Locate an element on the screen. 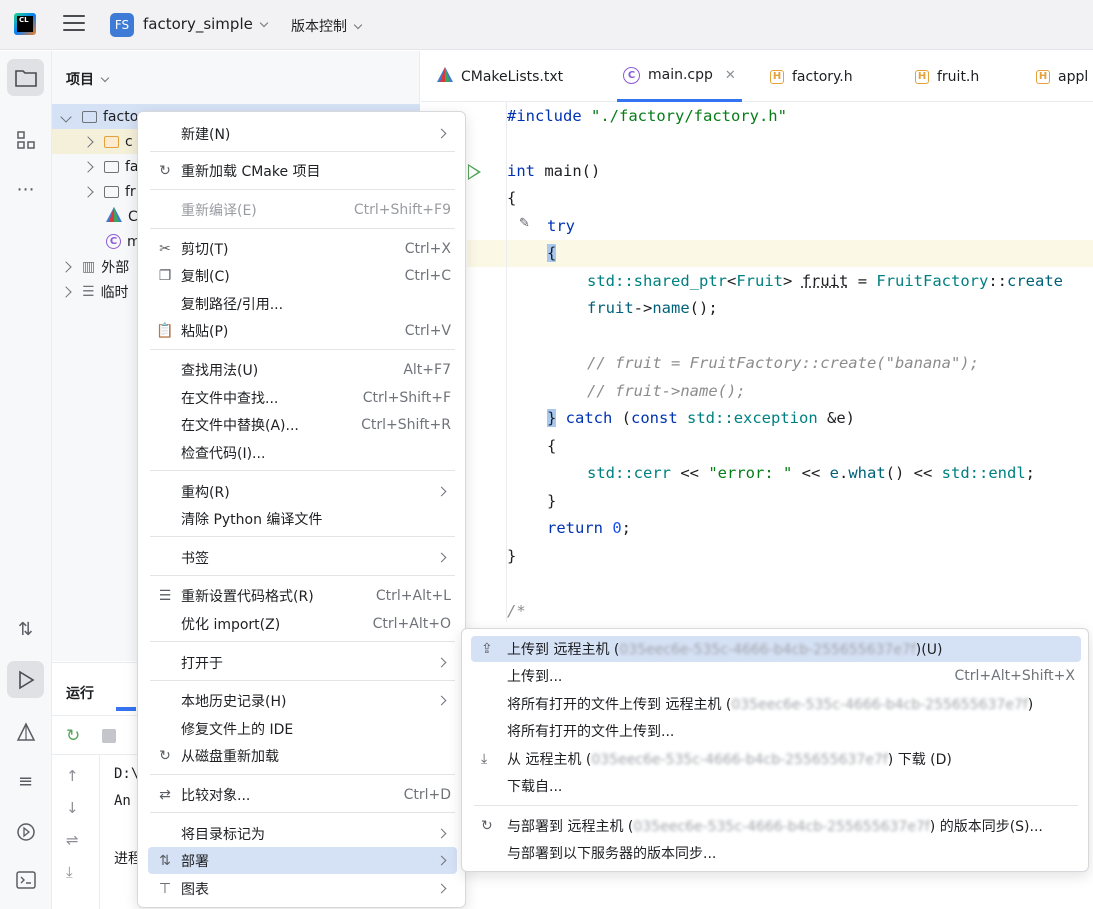  more-tools-icon: ⋯ is located at coordinates (25, 189).